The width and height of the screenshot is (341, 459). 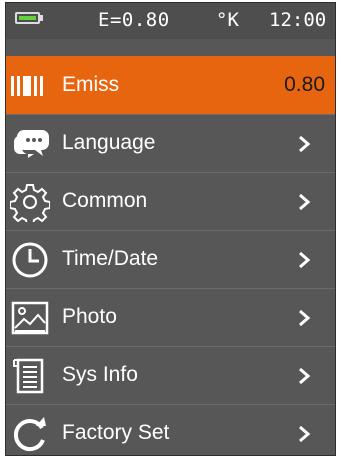 What do you see at coordinates (134, 20) in the screenshot?
I see `emissivity-readout: E=0.80` at bounding box center [134, 20].